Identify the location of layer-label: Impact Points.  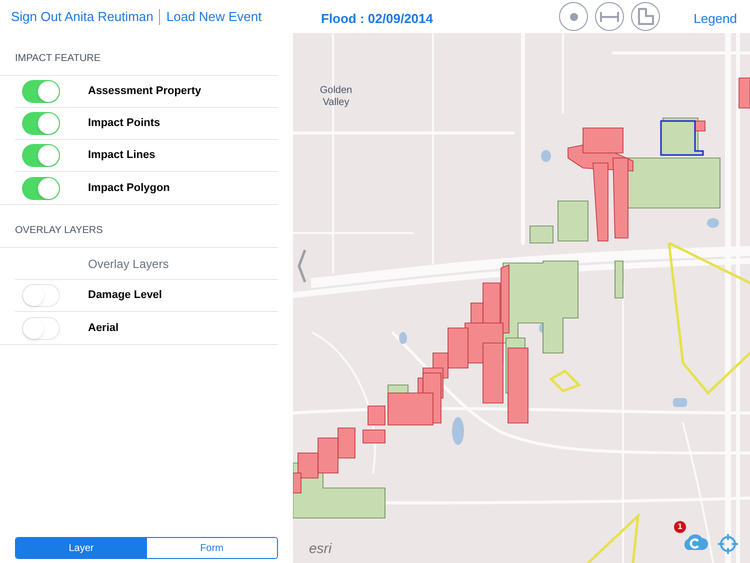
(124, 124).